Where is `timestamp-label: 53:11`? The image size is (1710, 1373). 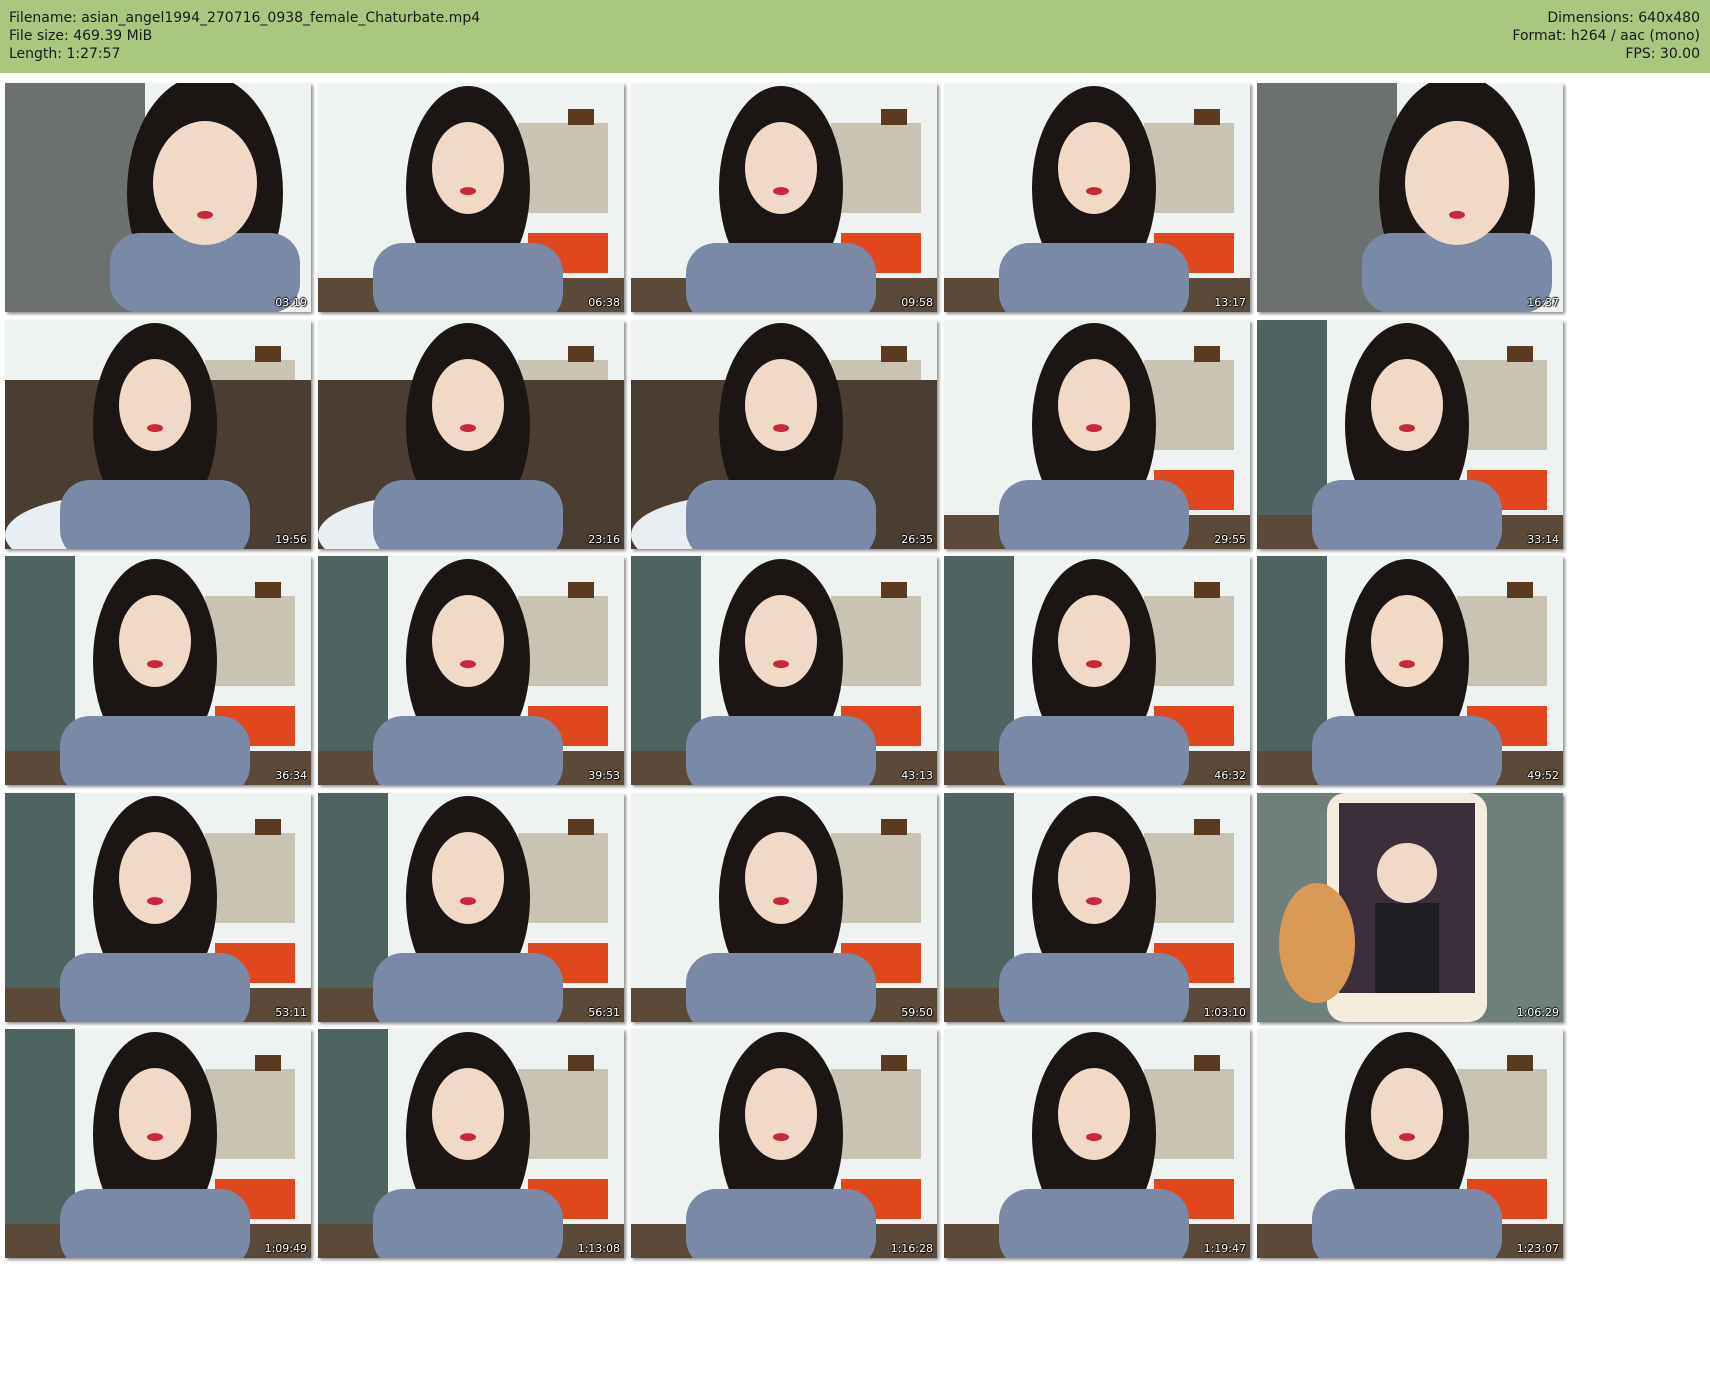 timestamp-label: 53:11 is located at coordinates (291, 1012).